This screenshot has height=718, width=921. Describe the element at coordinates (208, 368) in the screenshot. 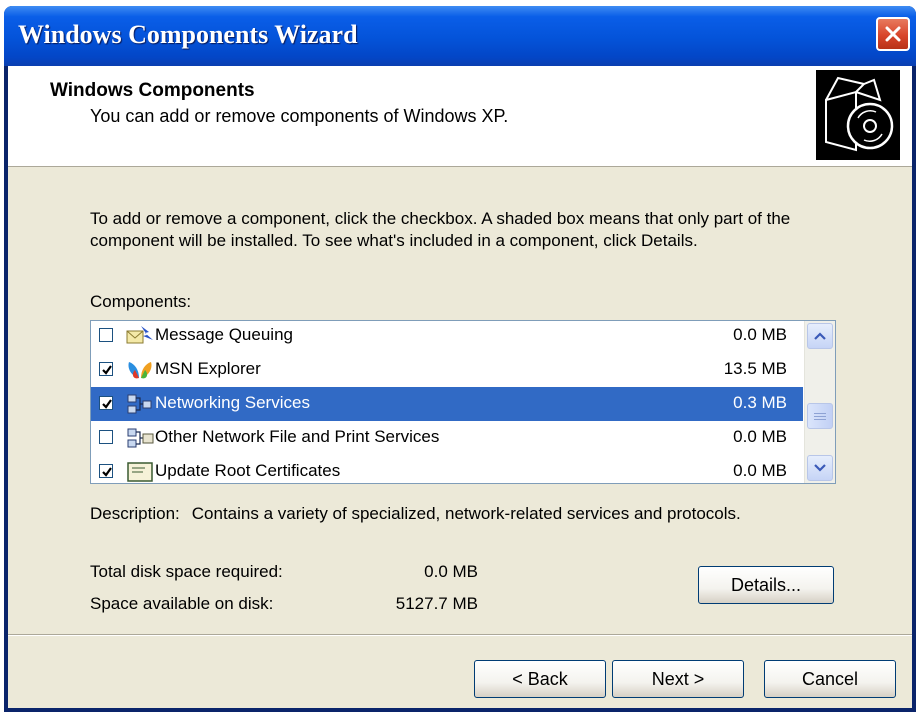

I see `component-name: MSN Explorer` at that location.